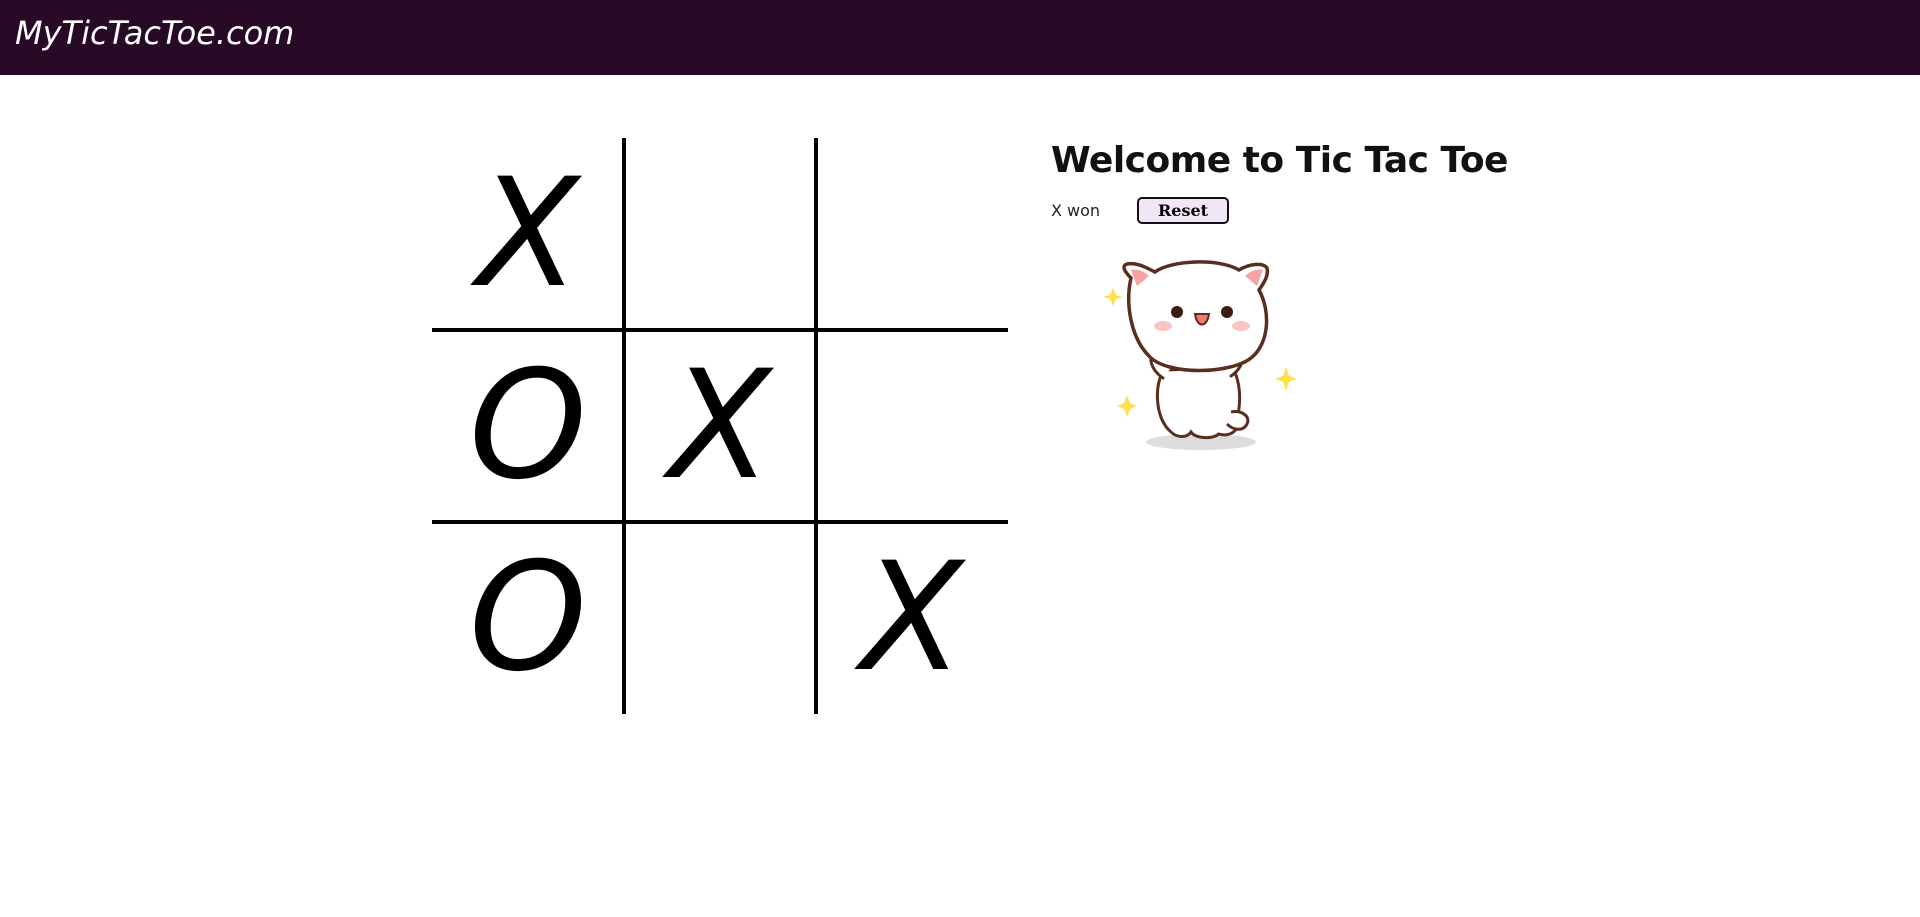 The image size is (1920, 917). What do you see at coordinates (1199, 403) in the screenshot?
I see `cat-body` at bounding box center [1199, 403].